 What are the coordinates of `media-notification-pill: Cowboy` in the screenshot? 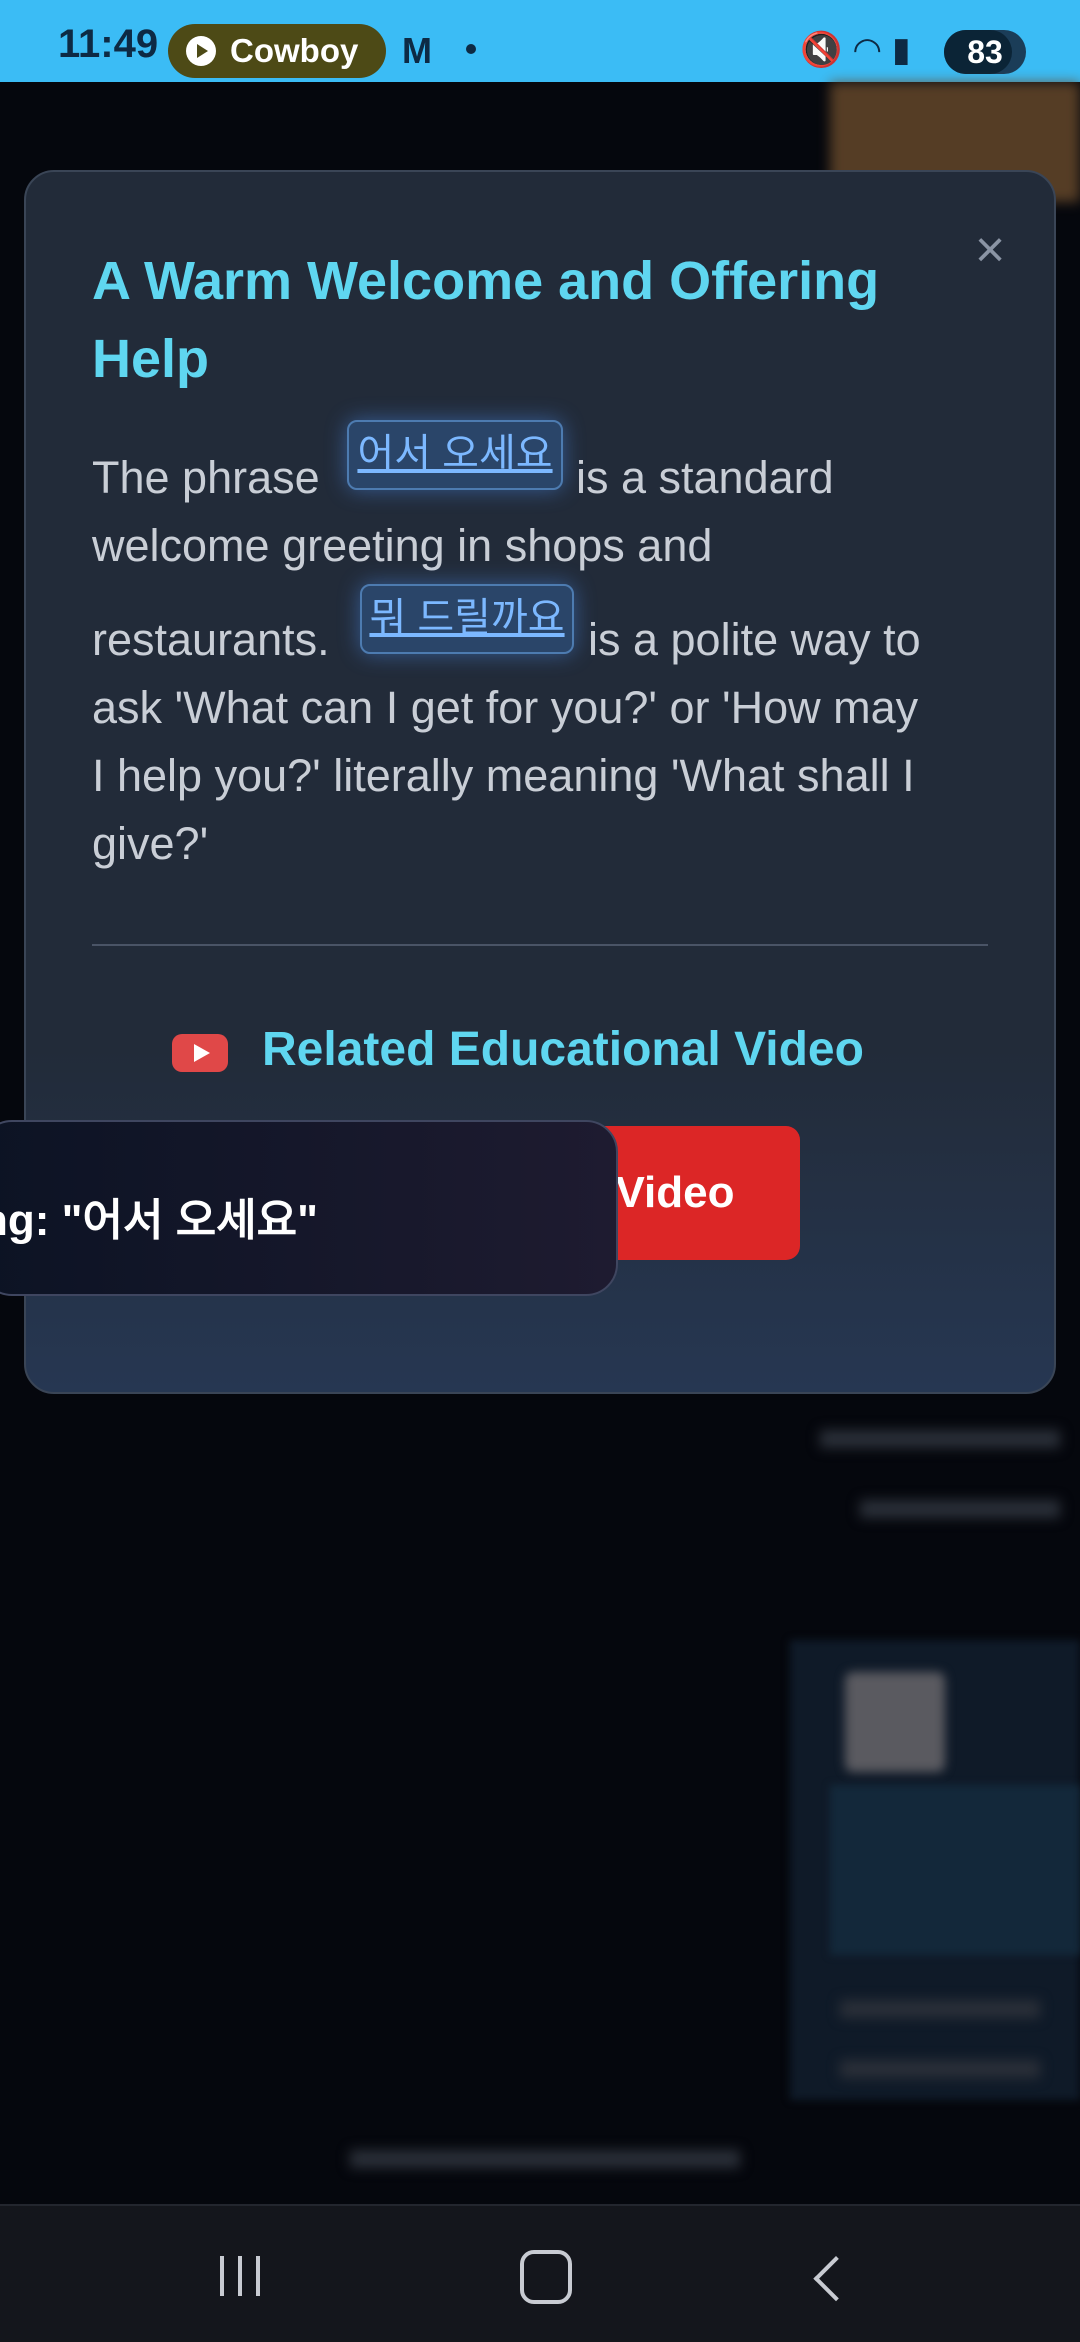 It's located at (277, 51).